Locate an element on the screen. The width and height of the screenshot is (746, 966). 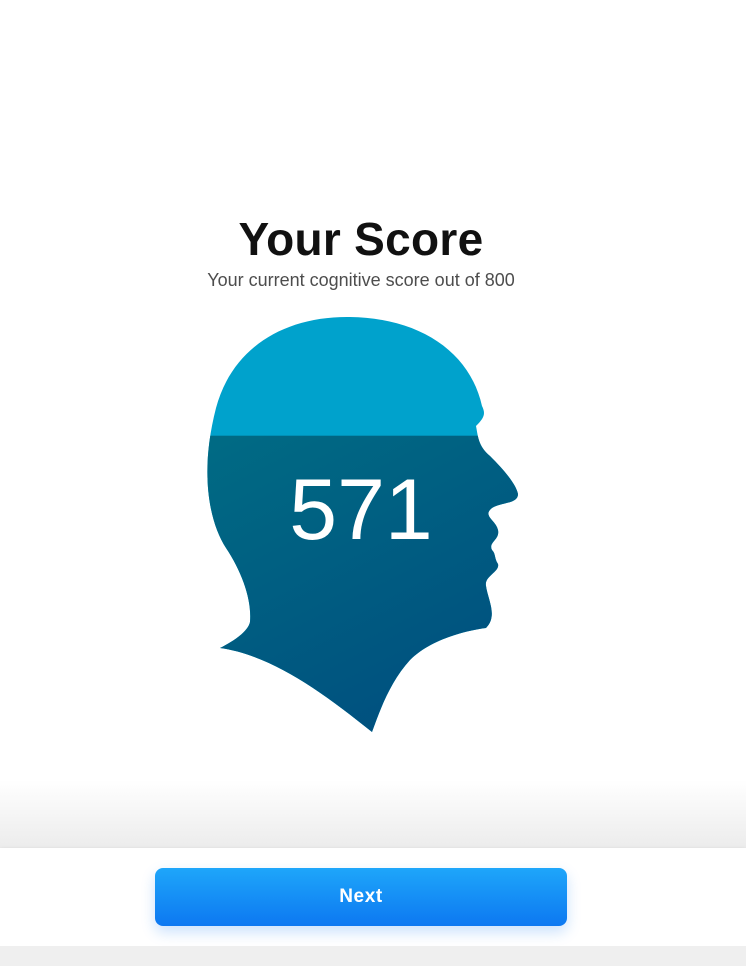
footer-bar: Next is located at coordinates (373, 897).